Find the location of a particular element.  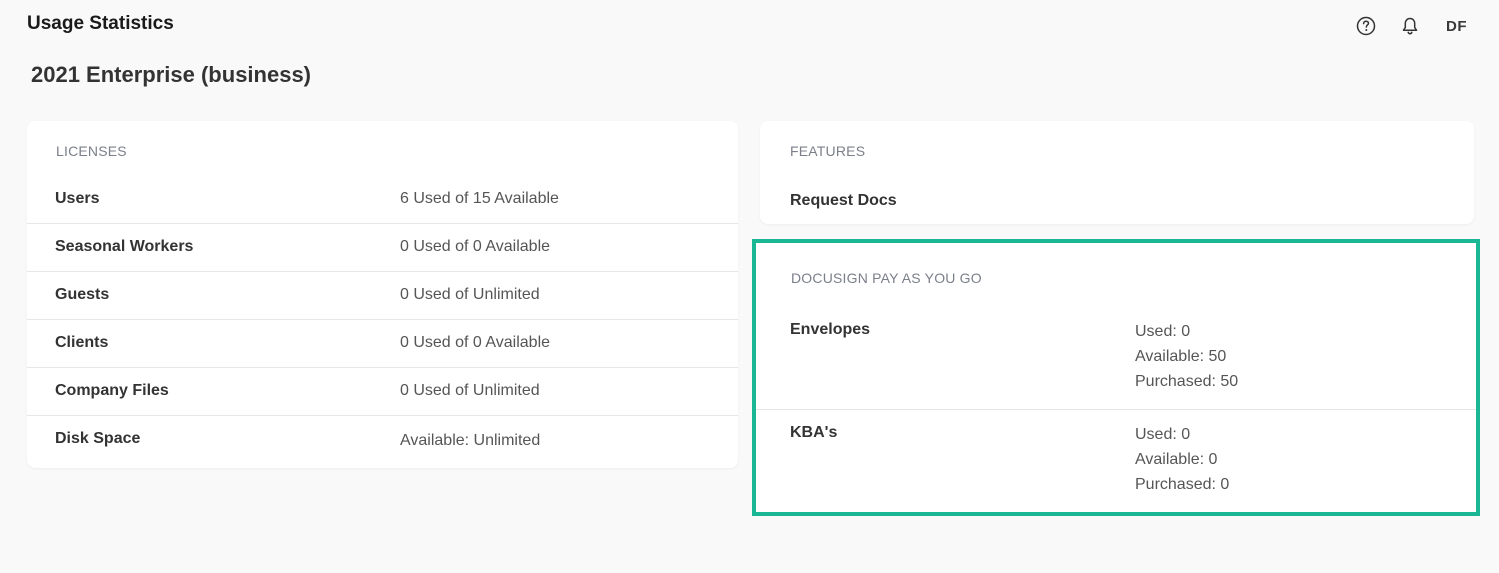

purchased-value: Purchased: 0 is located at coordinates (1182, 484).